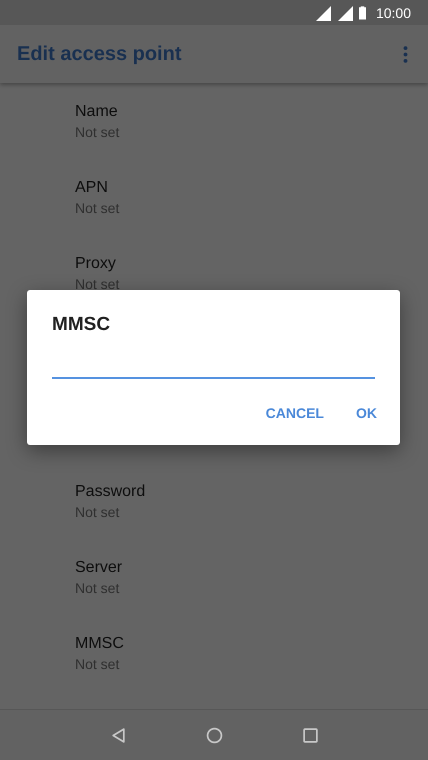  What do you see at coordinates (214, 735) in the screenshot?
I see `home-icon` at bounding box center [214, 735].